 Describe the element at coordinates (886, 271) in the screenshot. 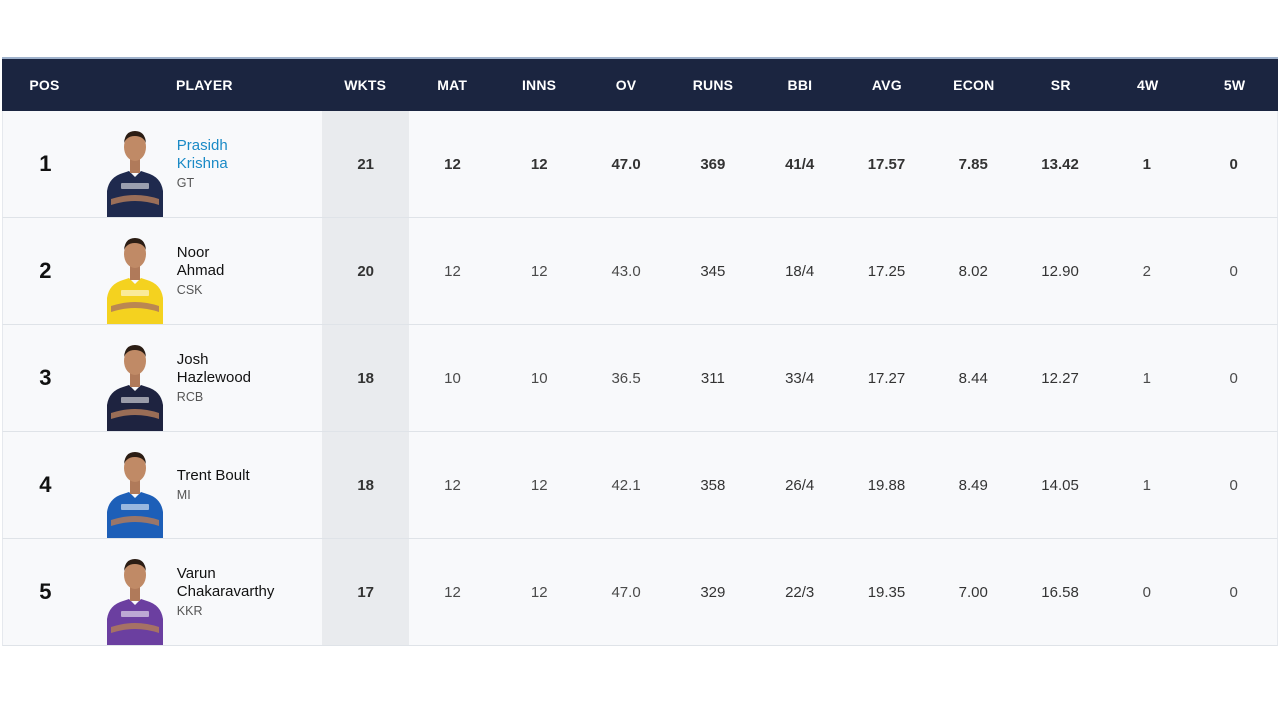

I see `average: 17.25` at that location.